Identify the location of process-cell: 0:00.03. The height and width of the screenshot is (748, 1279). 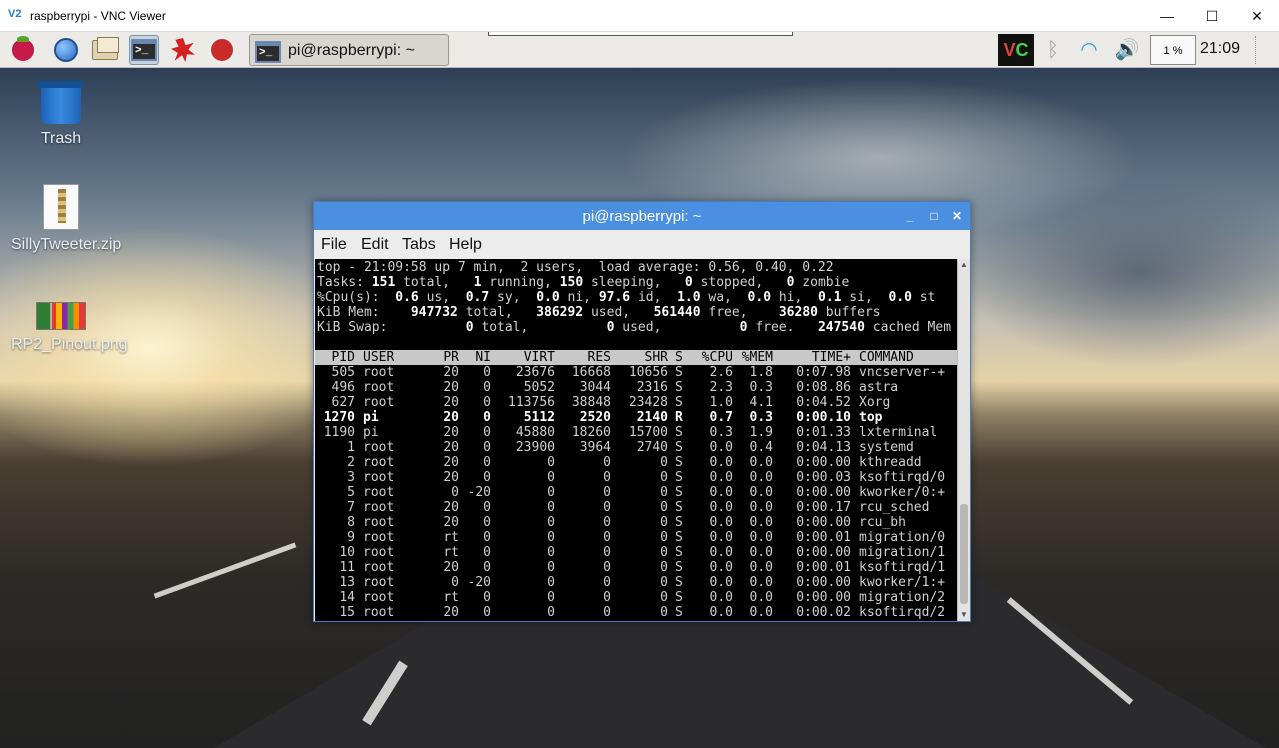
(823, 477).